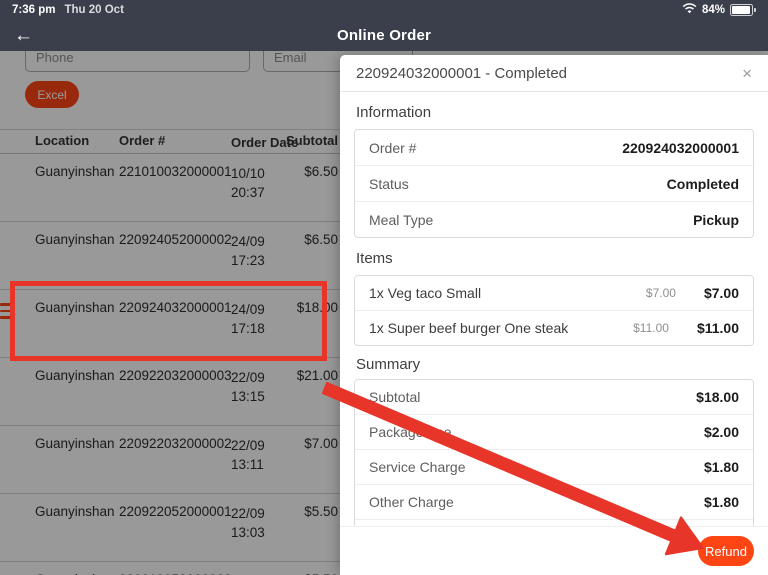 This screenshot has width=768, height=575. What do you see at coordinates (743, 10) in the screenshot?
I see `battery-icon` at bounding box center [743, 10].